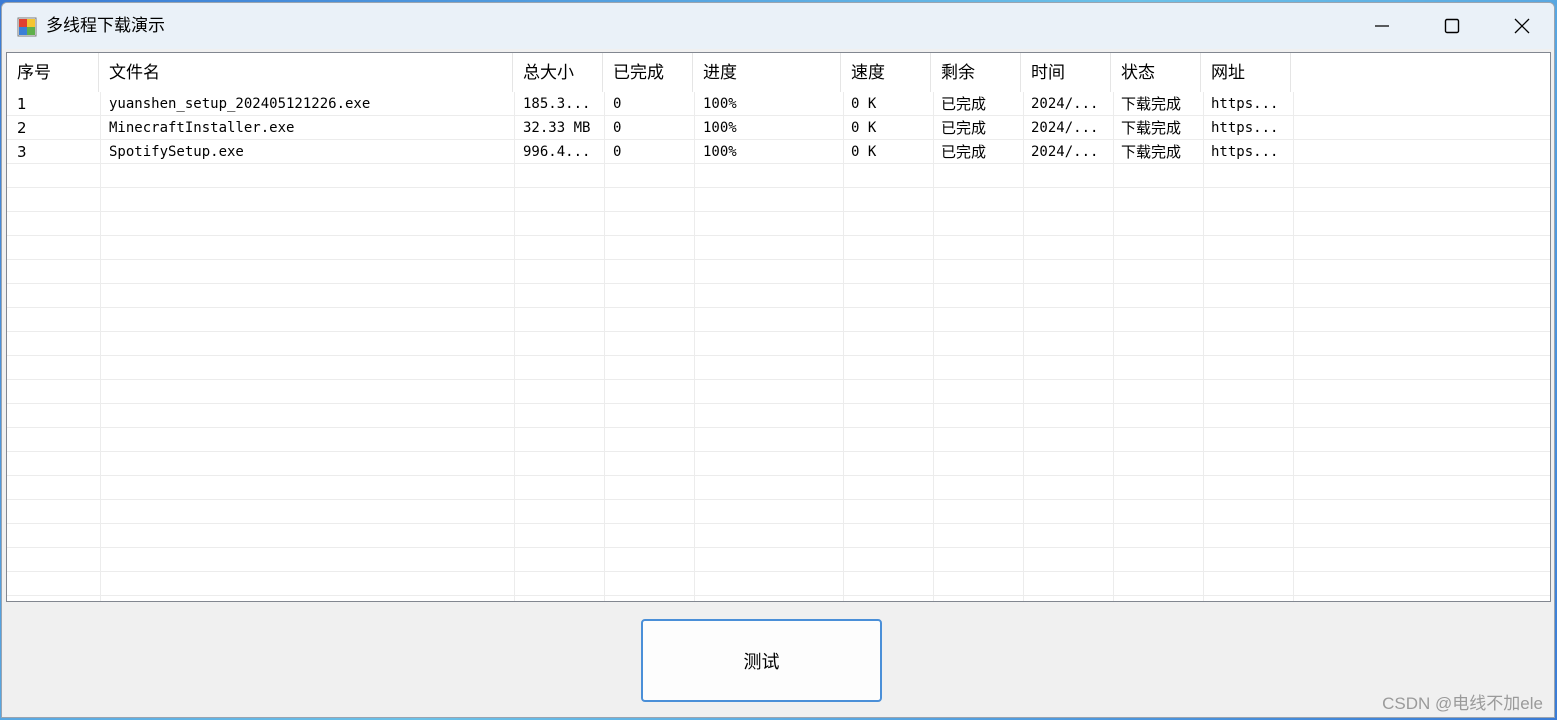  Describe the element at coordinates (1156, 72) in the screenshot. I see `column-header-status: 状态` at that location.